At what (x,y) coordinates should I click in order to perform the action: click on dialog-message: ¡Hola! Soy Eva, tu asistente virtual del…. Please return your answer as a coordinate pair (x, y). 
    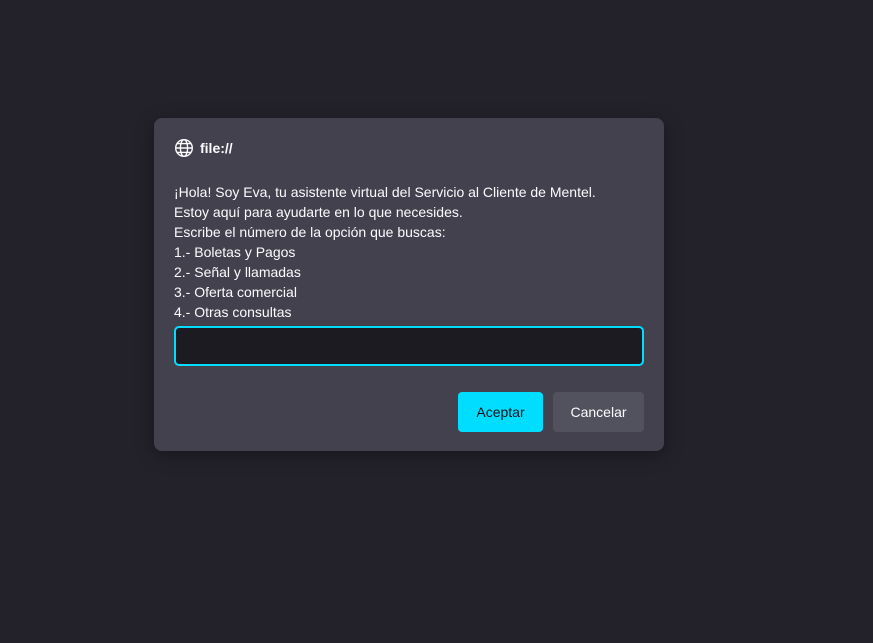
    Looking at the image, I should click on (409, 252).